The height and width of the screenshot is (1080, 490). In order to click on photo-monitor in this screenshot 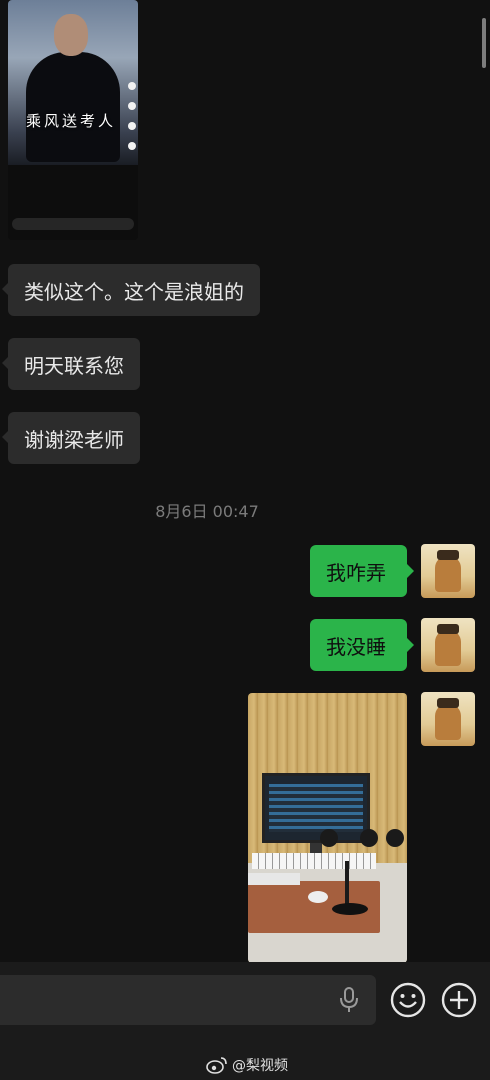, I will do `click(316, 808)`.